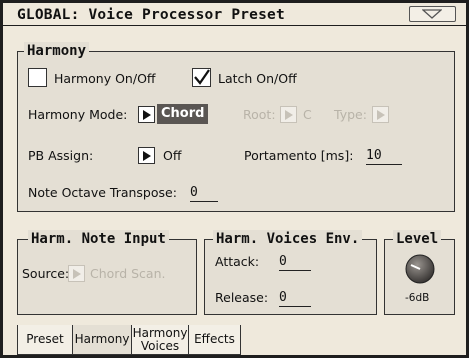 The image size is (469, 361). What do you see at coordinates (57, 51) in the screenshot?
I see `harmony-panel-header: Harmony` at bounding box center [57, 51].